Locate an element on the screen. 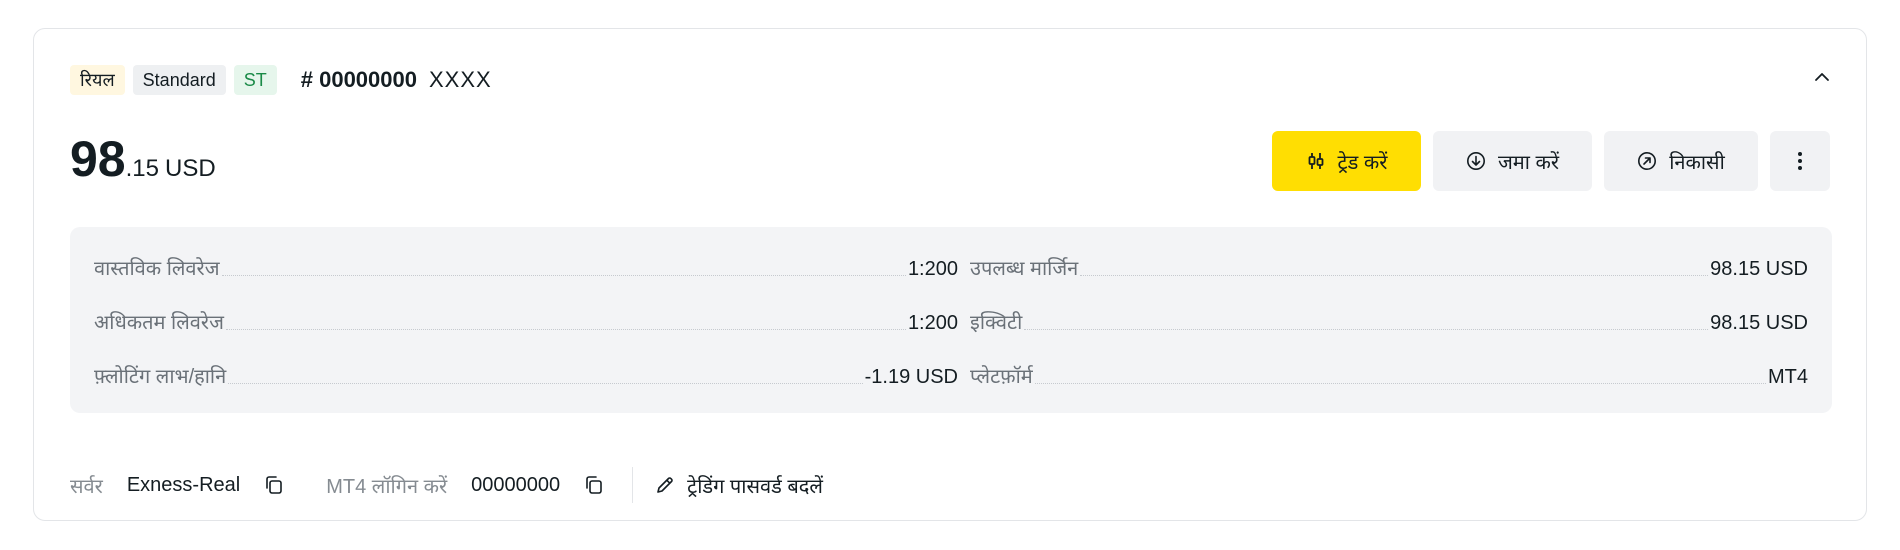 Image resolution: width=1900 pixels, height=550 pixels. copy-server-button is located at coordinates (274, 485).